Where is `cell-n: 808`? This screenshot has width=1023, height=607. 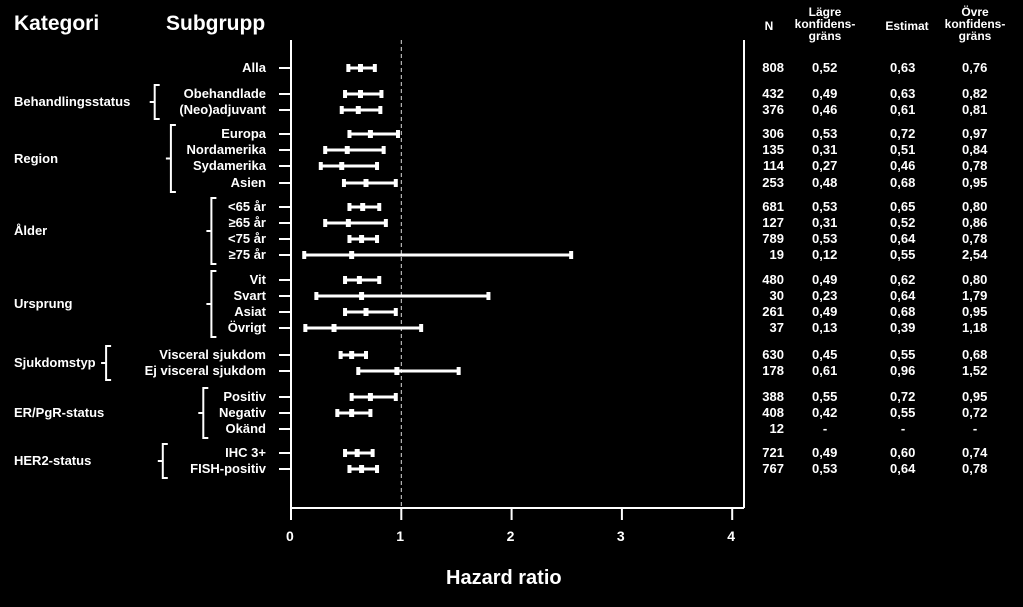
cell-n: 808 is located at coordinates (773, 67).